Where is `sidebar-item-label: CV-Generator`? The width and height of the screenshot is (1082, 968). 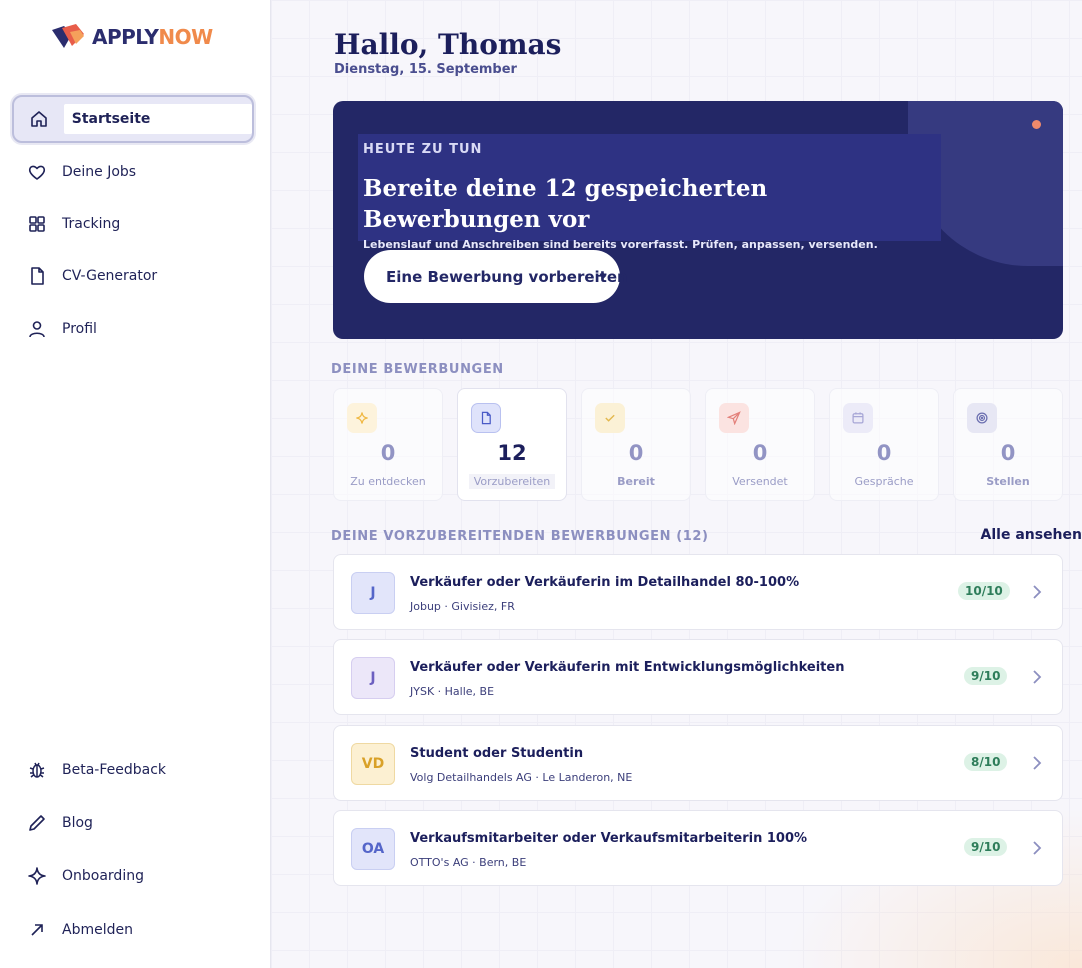 sidebar-item-label: CV-Generator is located at coordinates (110, 276).